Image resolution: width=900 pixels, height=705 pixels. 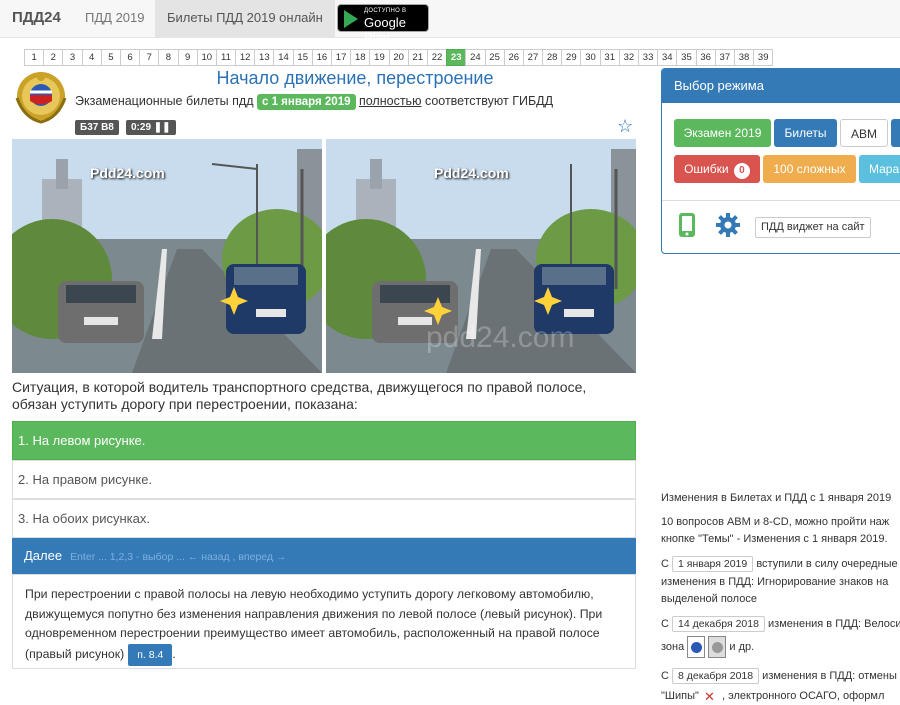 What do you see at coordinates (351, 19) in the screenshot?
I see `google-play-icon` at bounding box center [351, 19].